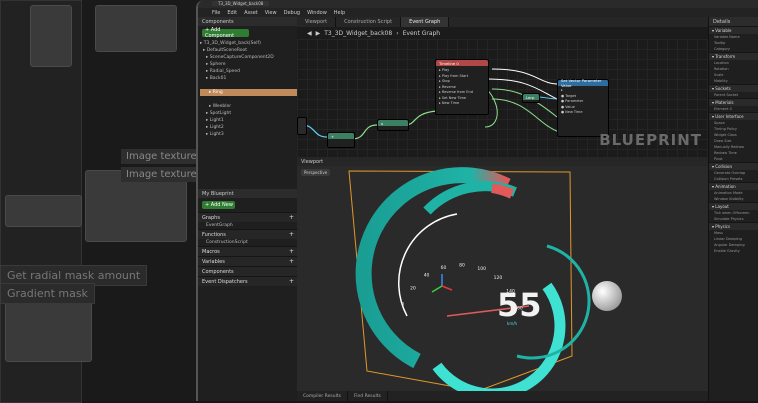 Image resolution: width=758 pixels, height=403 pixels. I want to click on function-item-construction: ConstructionScript, so click(247, 242).